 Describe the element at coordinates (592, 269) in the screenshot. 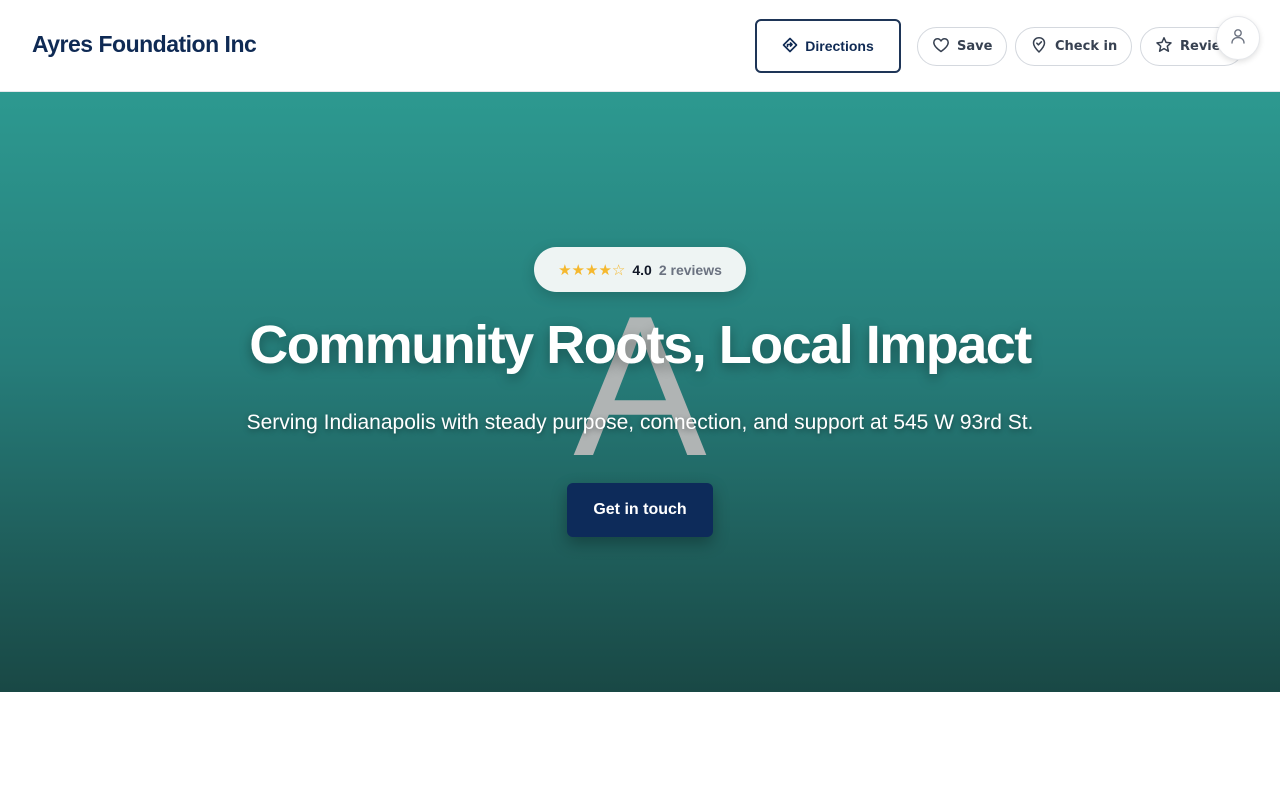

I see `star-rating-icon: ★★★★☆` at that location.